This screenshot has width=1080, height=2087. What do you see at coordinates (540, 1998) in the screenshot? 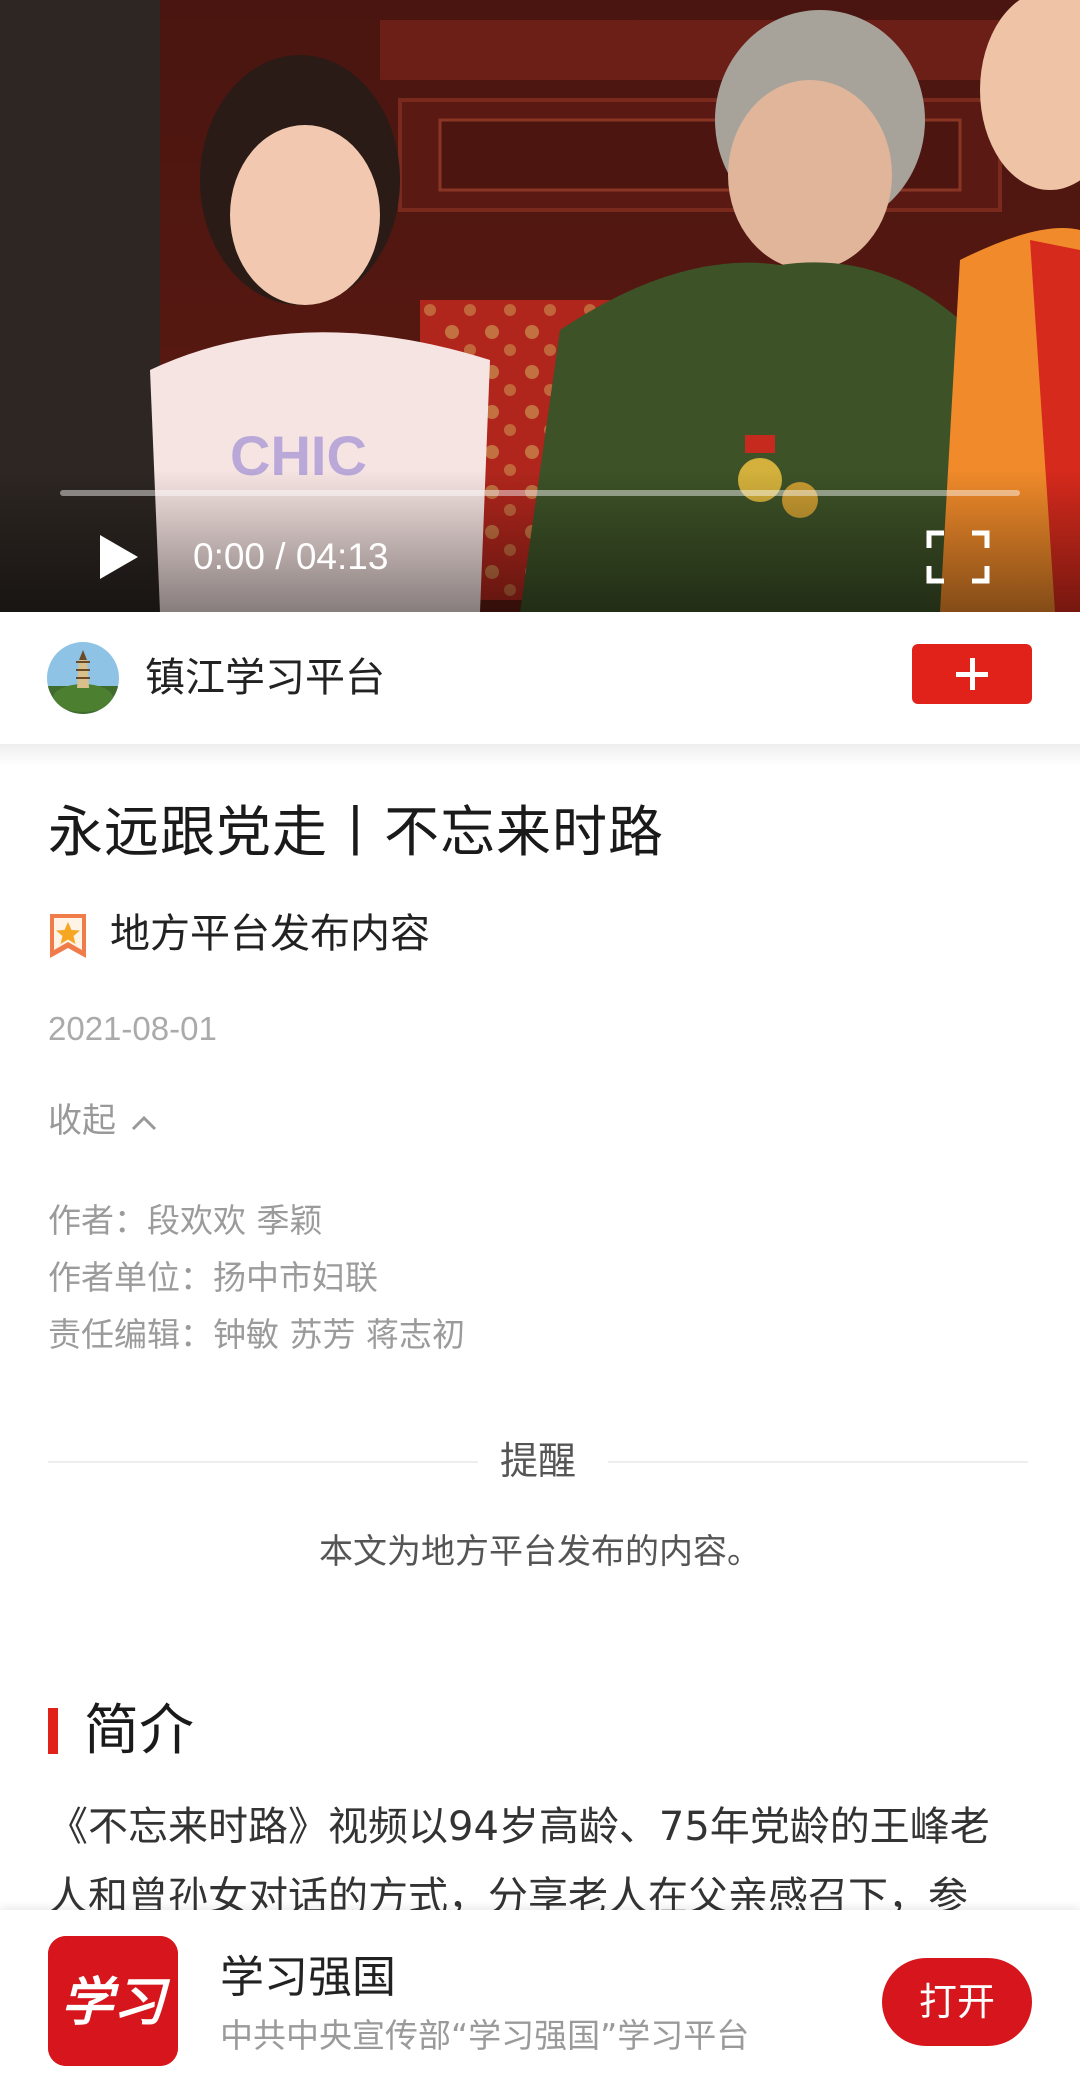
I see `app-download-banner: 学习 学习强国 中共中央宣传部“学习强国”学习平台 打开` at bounding box center [540, 1998].